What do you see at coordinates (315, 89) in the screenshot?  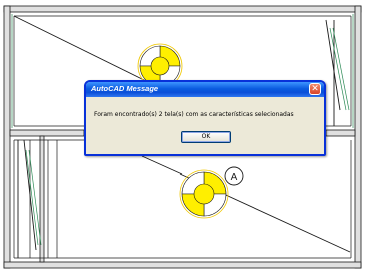 I see `close-icon: ✕` at bounding box center [315, 89].